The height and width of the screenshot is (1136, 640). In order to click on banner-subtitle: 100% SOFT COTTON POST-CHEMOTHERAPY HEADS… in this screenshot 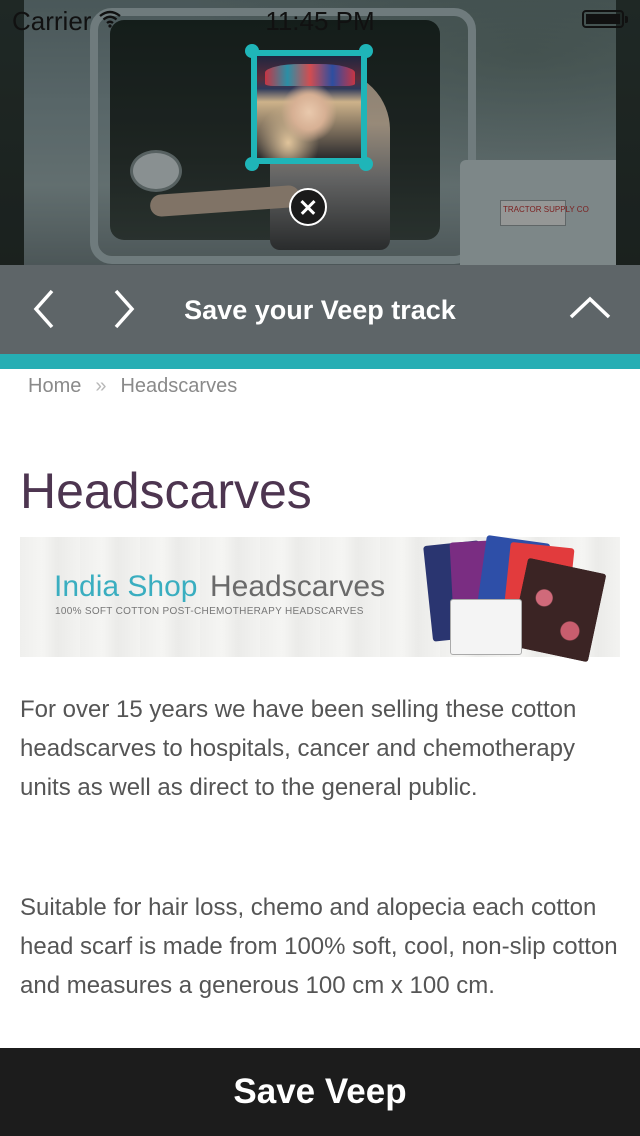, I will do `click(209, 611)`.